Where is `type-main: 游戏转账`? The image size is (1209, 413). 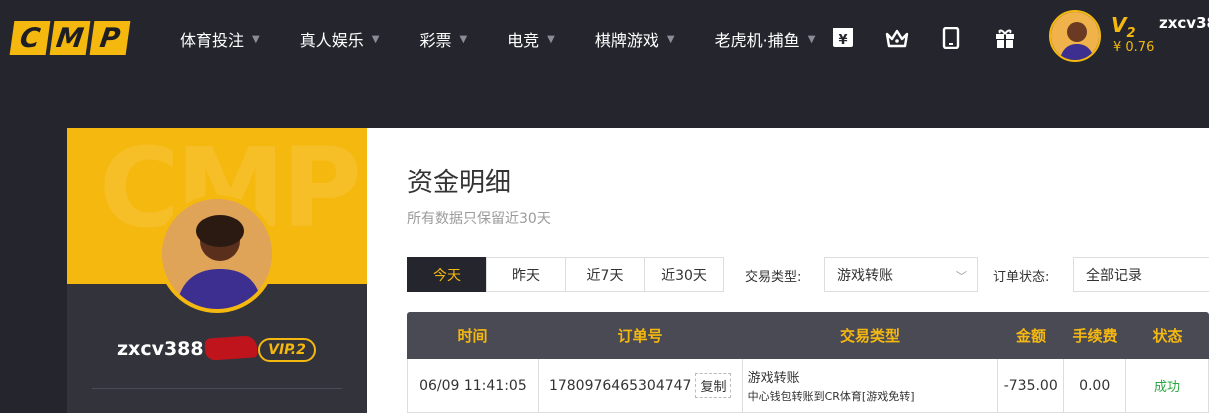
type-main: 游戏转账 is located at coordinates (773, 378).